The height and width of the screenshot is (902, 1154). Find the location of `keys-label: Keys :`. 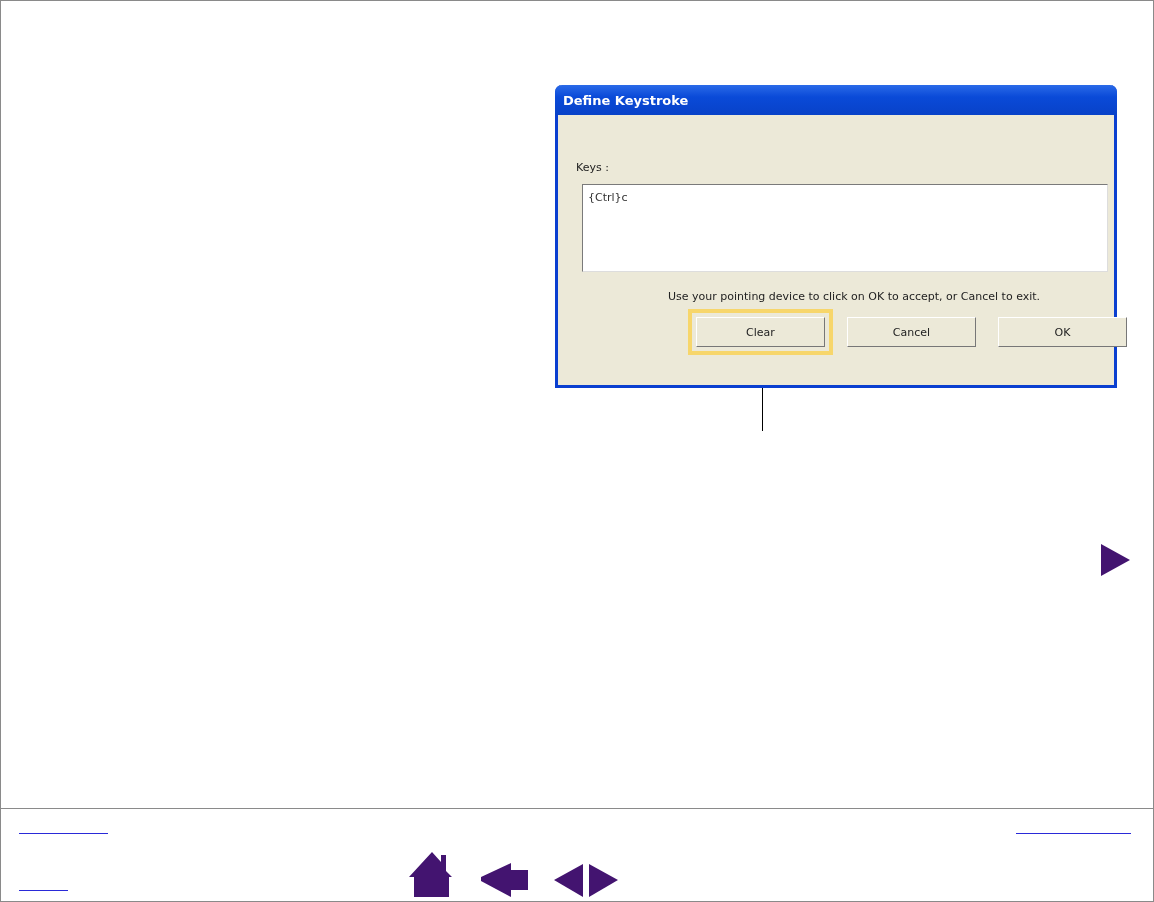

keys-label: Keys : is located at coordinates (593, 167).